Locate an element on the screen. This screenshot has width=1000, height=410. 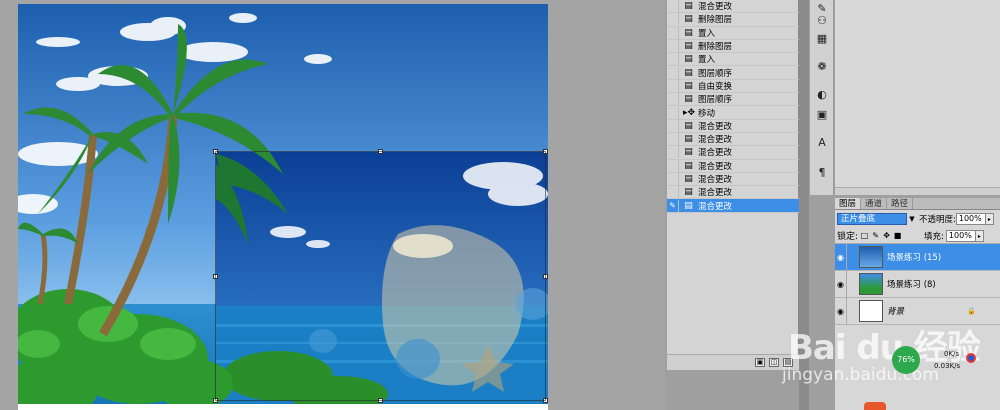
tab-layers: 图层 is located at coordinates (848, 203).